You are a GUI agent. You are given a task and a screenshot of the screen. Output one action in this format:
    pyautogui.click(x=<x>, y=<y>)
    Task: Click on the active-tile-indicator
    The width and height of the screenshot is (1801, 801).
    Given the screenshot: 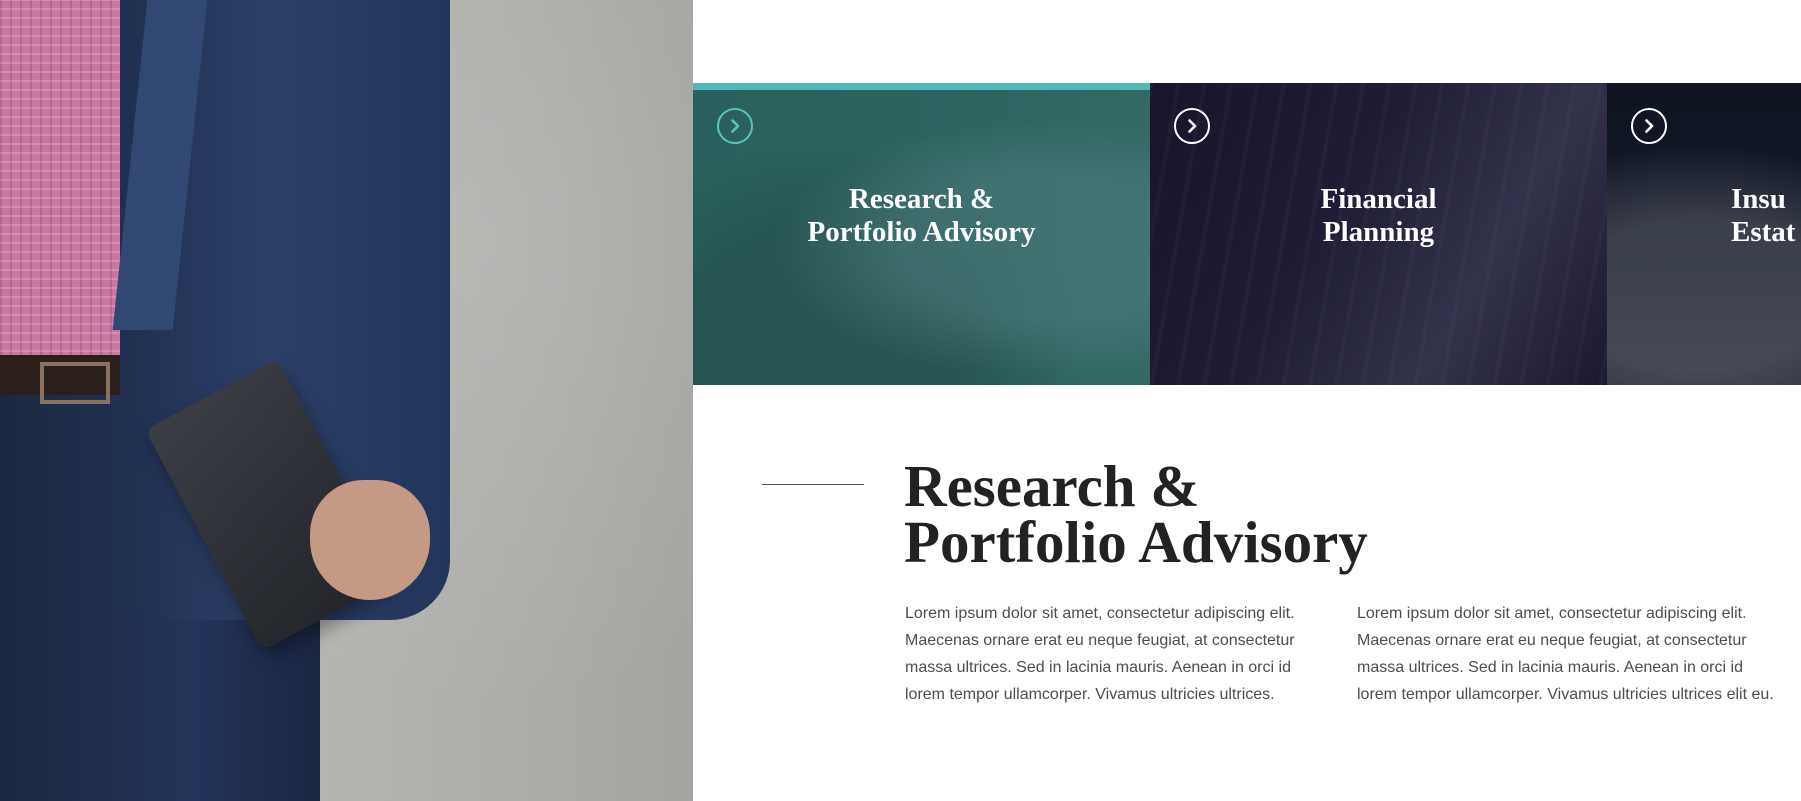 What is the action you would take?
    pyautogui.click(x=921, y=86)
    